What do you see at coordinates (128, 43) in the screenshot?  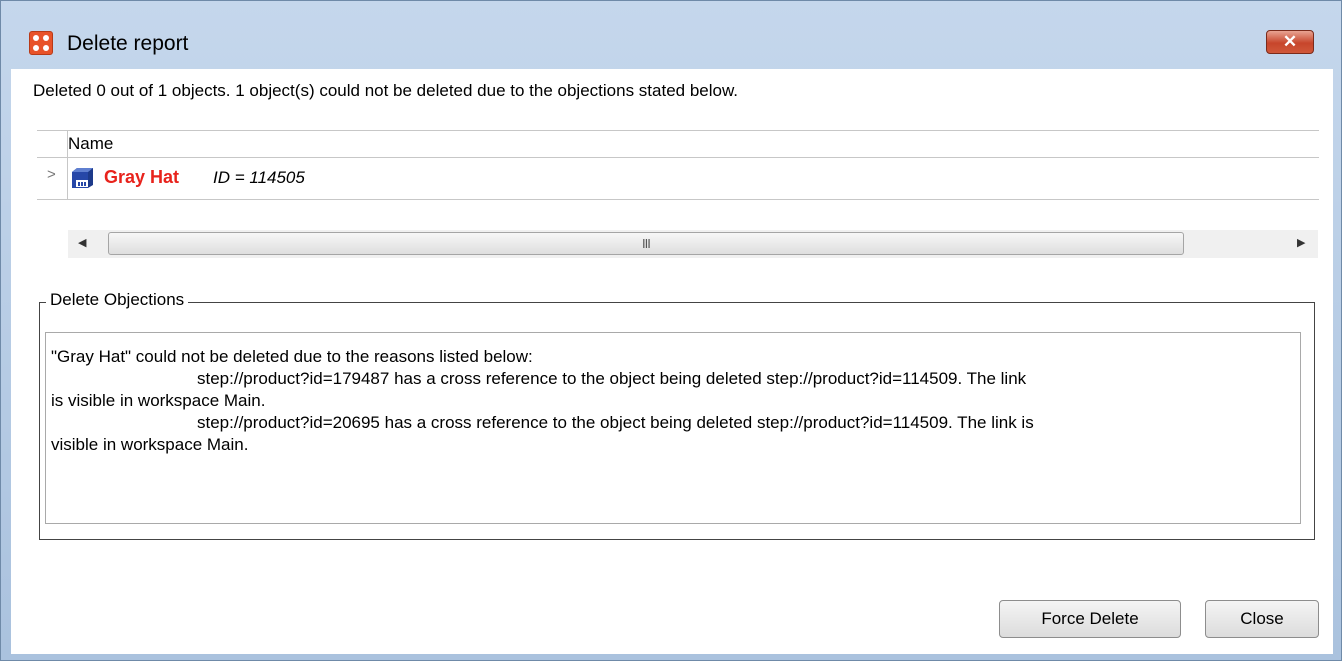 I see `window-title: Delete report` at bounding box center [128, 43].